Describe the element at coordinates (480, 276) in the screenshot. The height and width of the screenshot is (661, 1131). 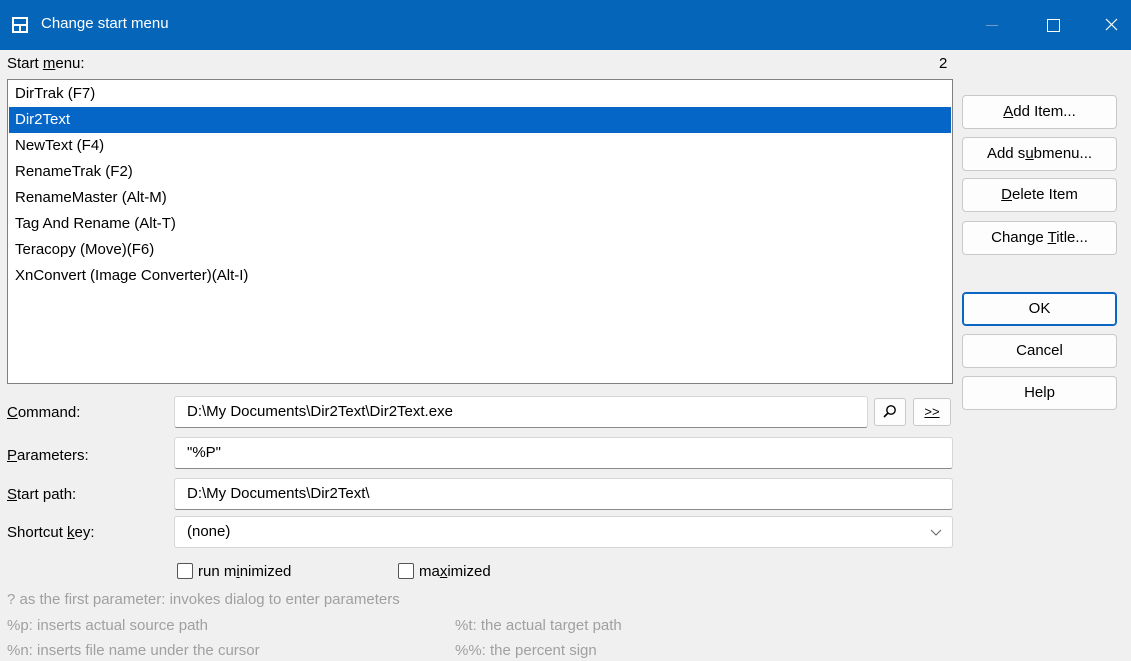
I see `list-item: XnConvert (Image Converter)(Alt-I)` at that location.